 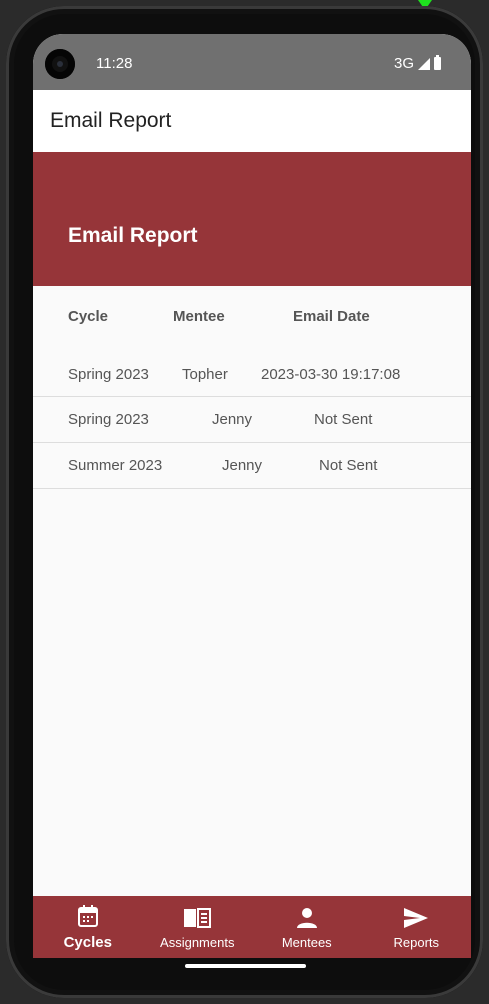 What do you see at coordinates (205, 374) in the screenshot?
I see `cell-mentee: Topher` at bounding box center [205, 374].